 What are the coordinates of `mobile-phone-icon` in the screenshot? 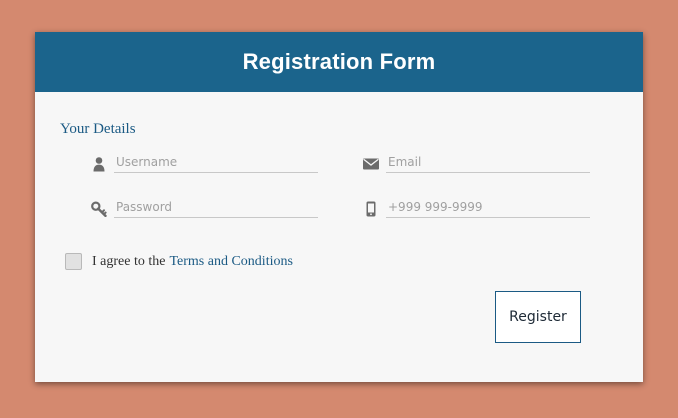 It's located at (371, 209).